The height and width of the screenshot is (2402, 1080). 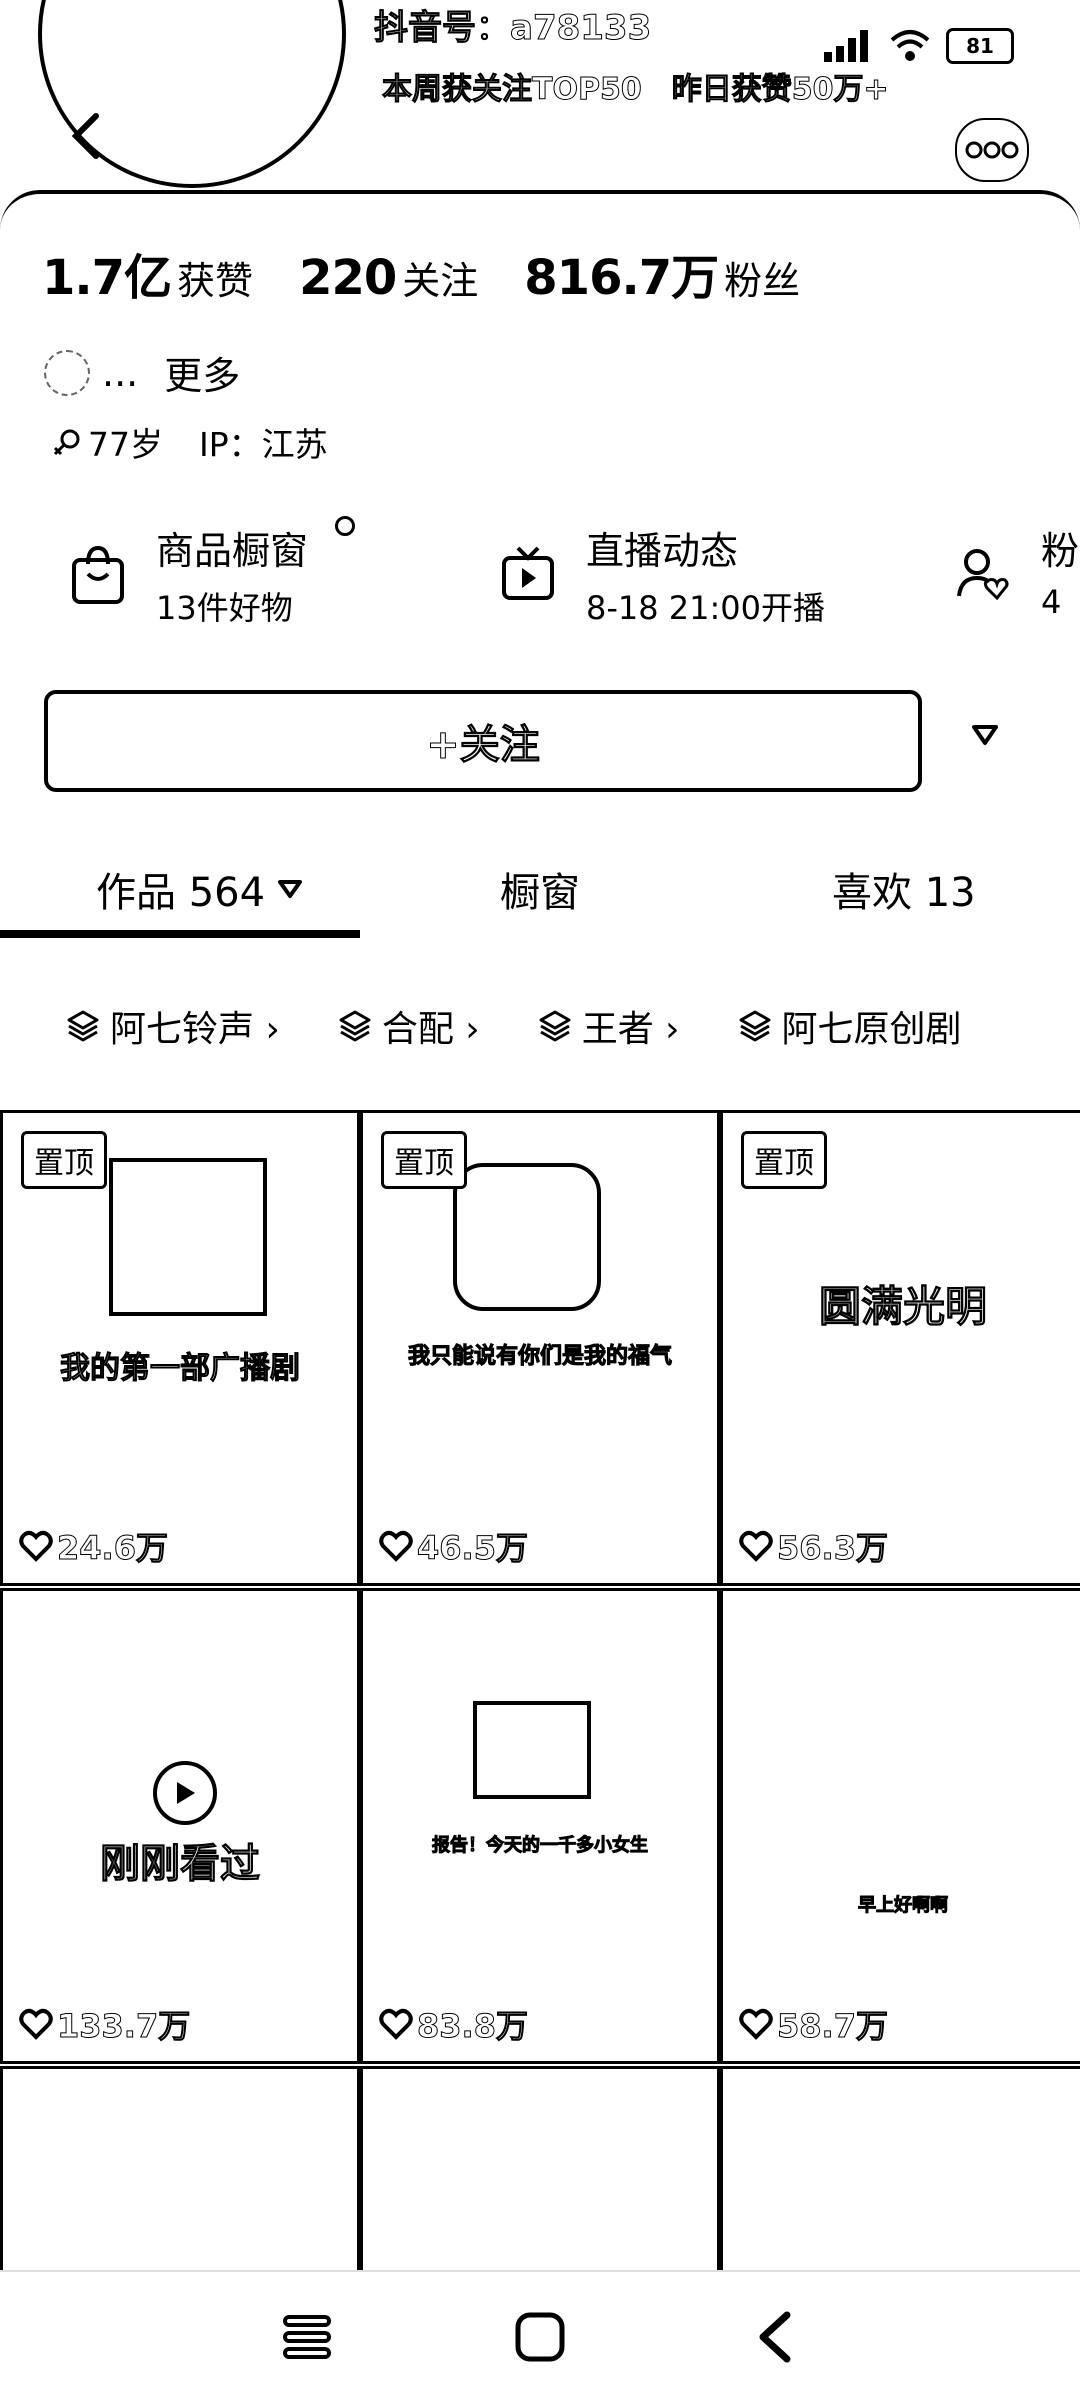 What do you see at coordinates (66, 442) in the screenshot?
I see `gender-icon` at bounding box center [66, 442].